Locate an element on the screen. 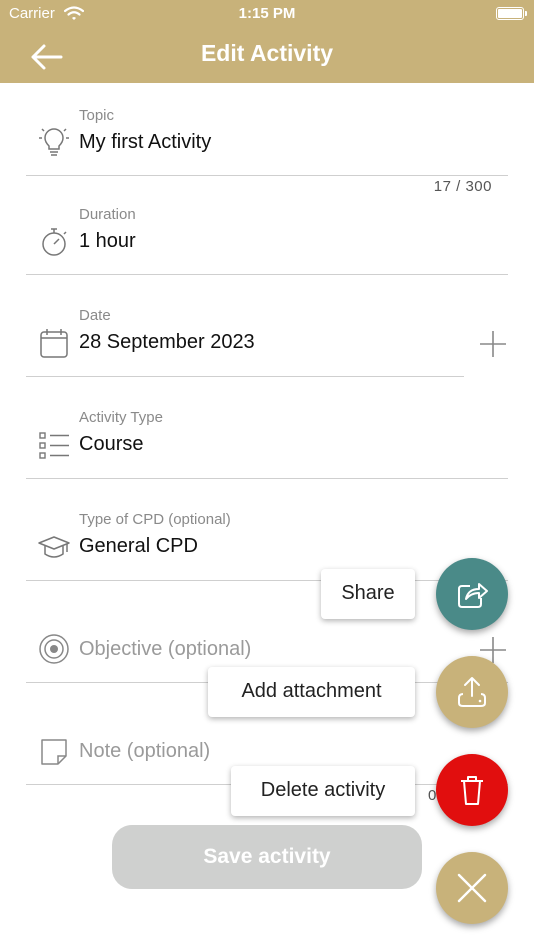 The width and height of the screenshot is (534, 950). target-icon is located at coordinates (54, 649).